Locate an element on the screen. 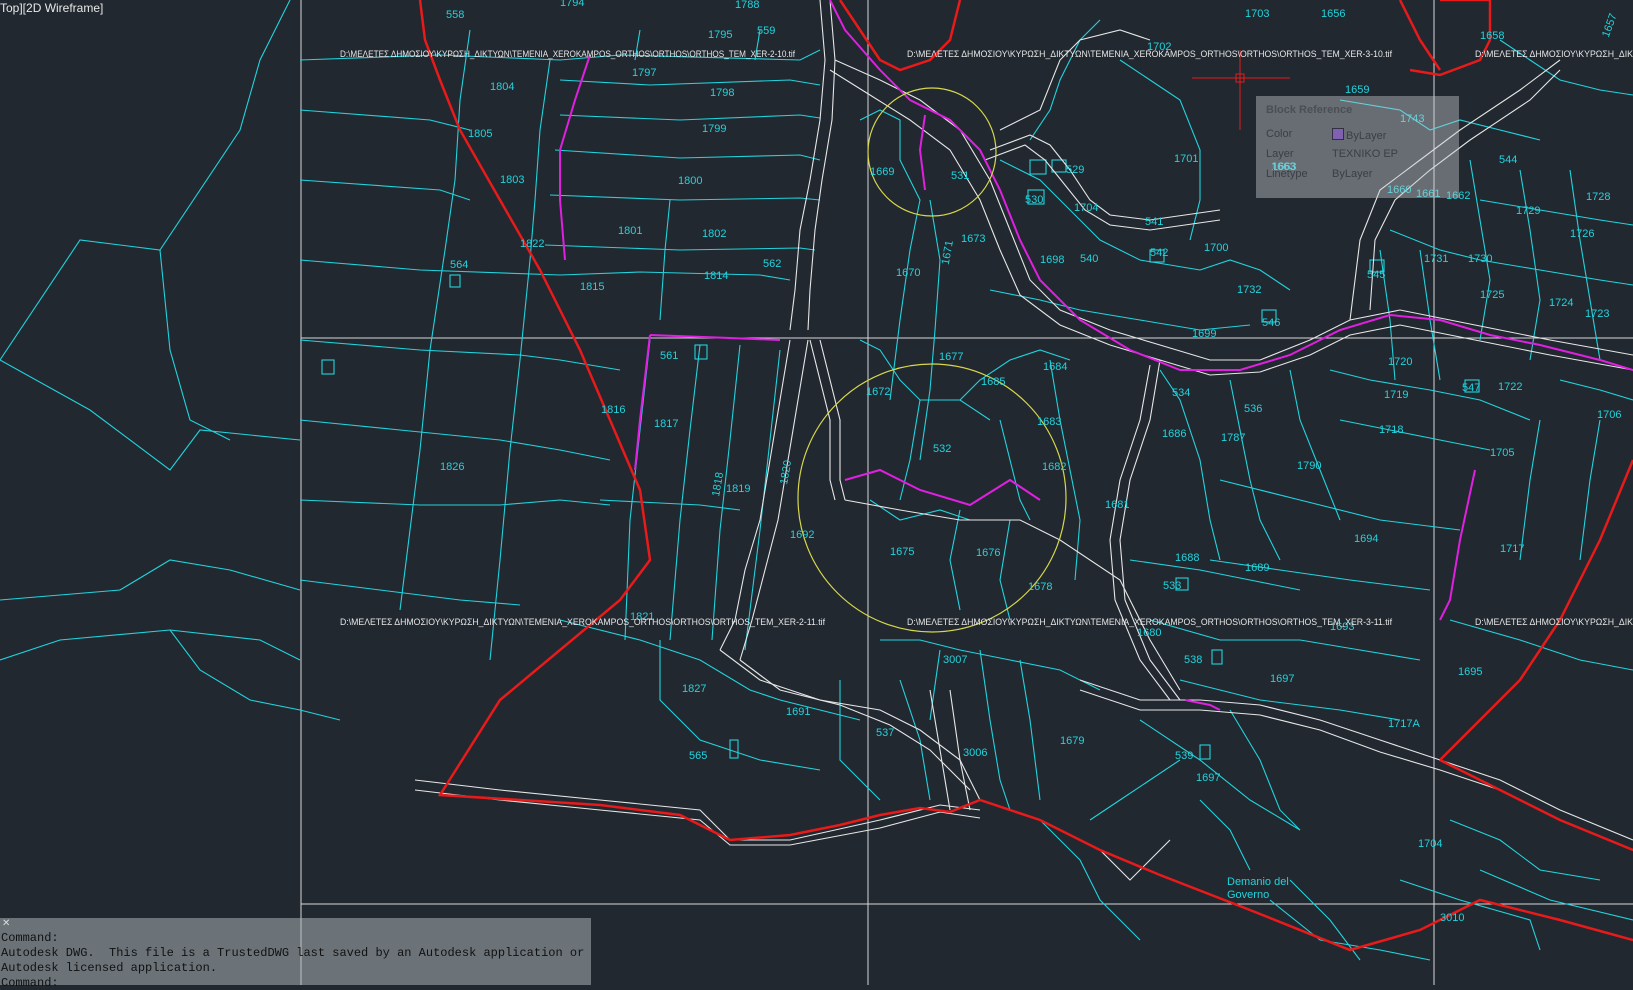  parcel-label: 1720 is located at coordinates (1400, 362).